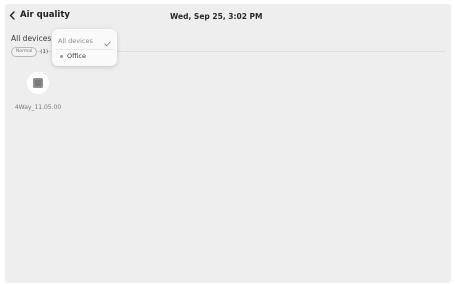  Describe the element at coordinates (75, 41) in the screenshot. I see `dropdown-selected-label: All devices` at that location.